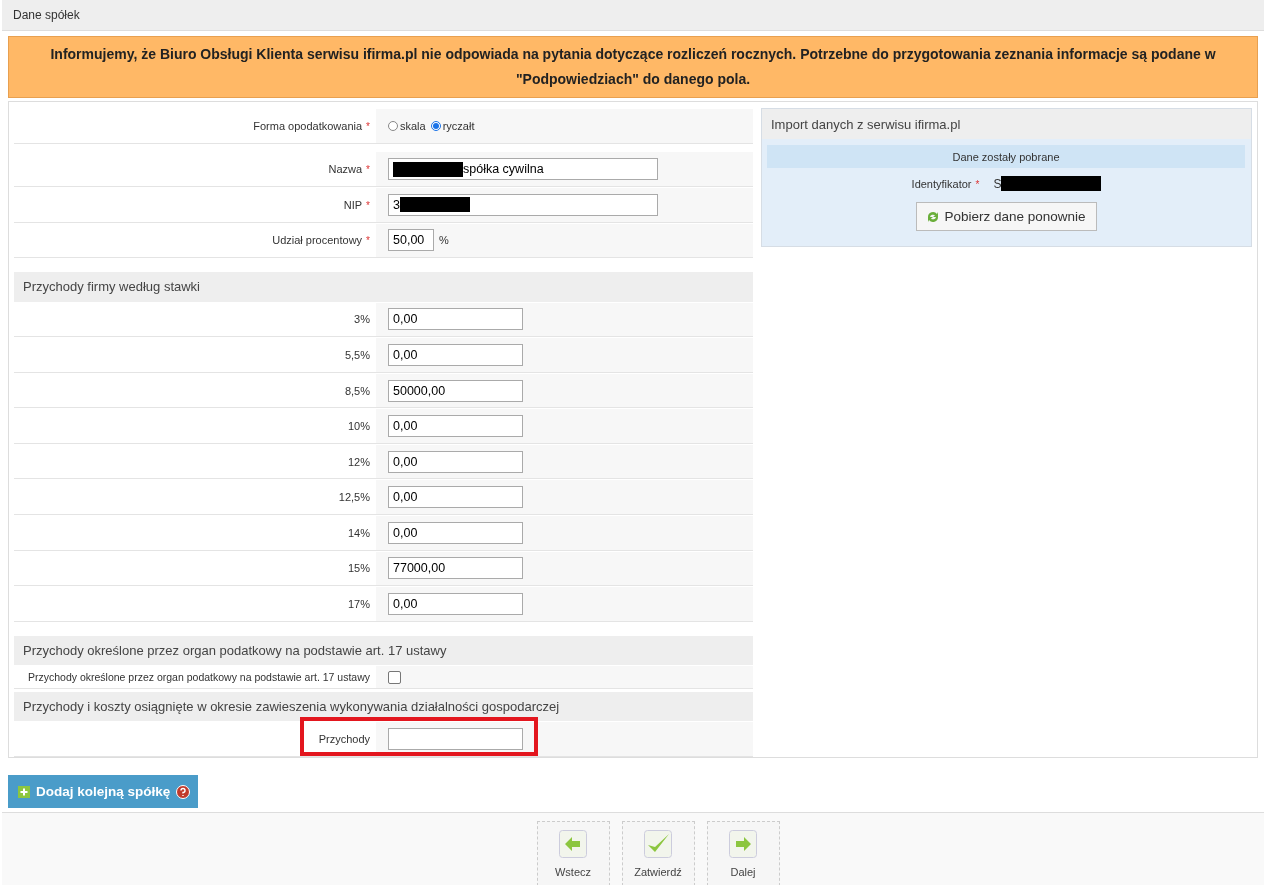  I want to click on nav-button: Zatwierdź, so click(658, 853).